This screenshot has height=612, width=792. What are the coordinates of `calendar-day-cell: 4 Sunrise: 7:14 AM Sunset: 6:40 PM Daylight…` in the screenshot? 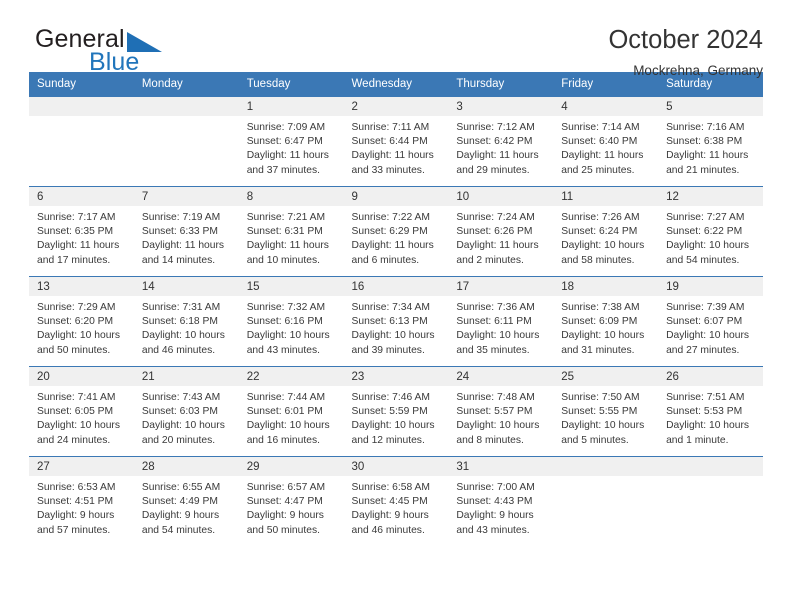 It's located at (606, 141).